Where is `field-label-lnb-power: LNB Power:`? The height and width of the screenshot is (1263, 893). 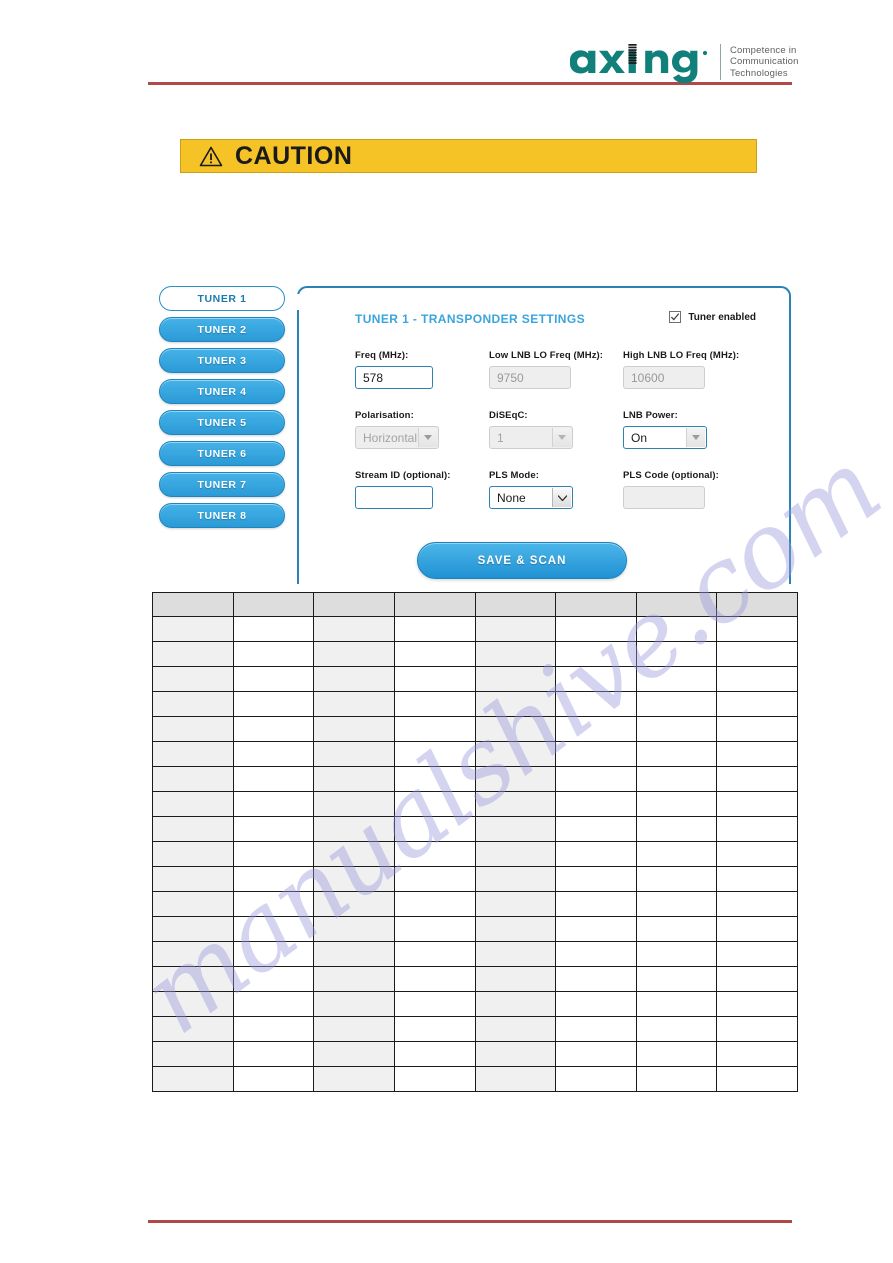 field-label-lnb-power: LNB Power: is located at coordinates (650, 415).